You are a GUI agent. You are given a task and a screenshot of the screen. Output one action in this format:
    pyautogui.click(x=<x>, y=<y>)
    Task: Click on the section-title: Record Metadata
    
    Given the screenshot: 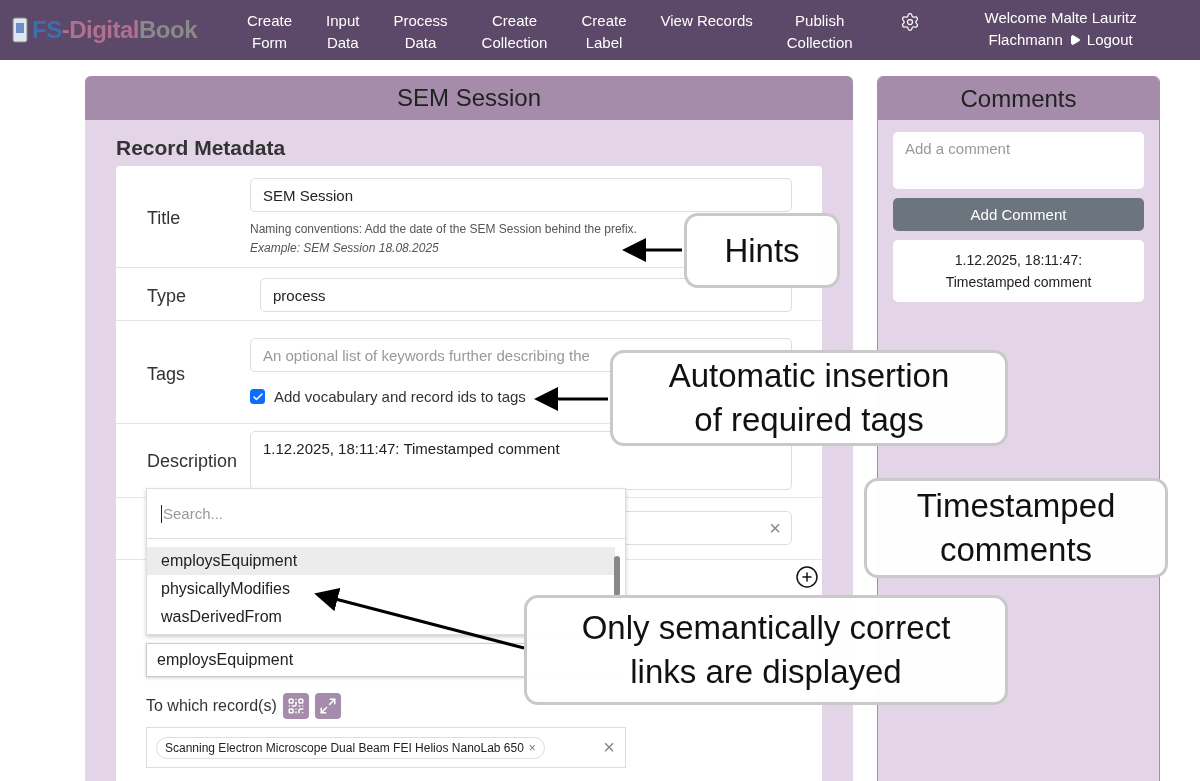 What is the action you would take?
    pyautogui.click(x=201, y=148)
    